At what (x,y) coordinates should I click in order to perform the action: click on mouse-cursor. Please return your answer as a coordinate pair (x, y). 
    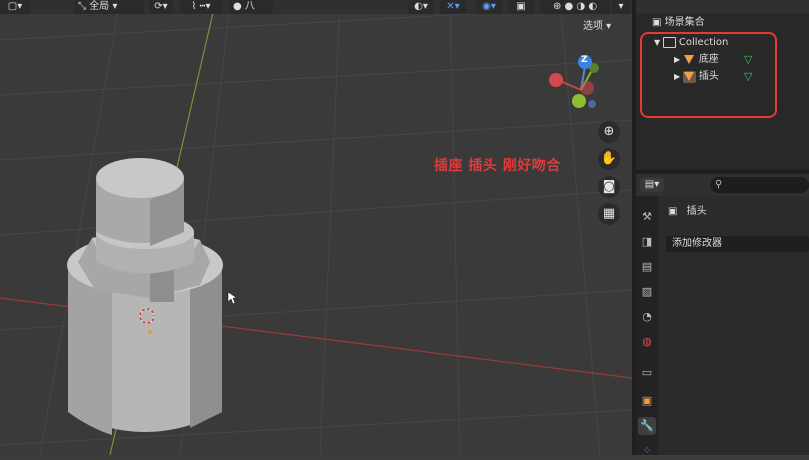
    Looking at the image, I should click on (232, 298).